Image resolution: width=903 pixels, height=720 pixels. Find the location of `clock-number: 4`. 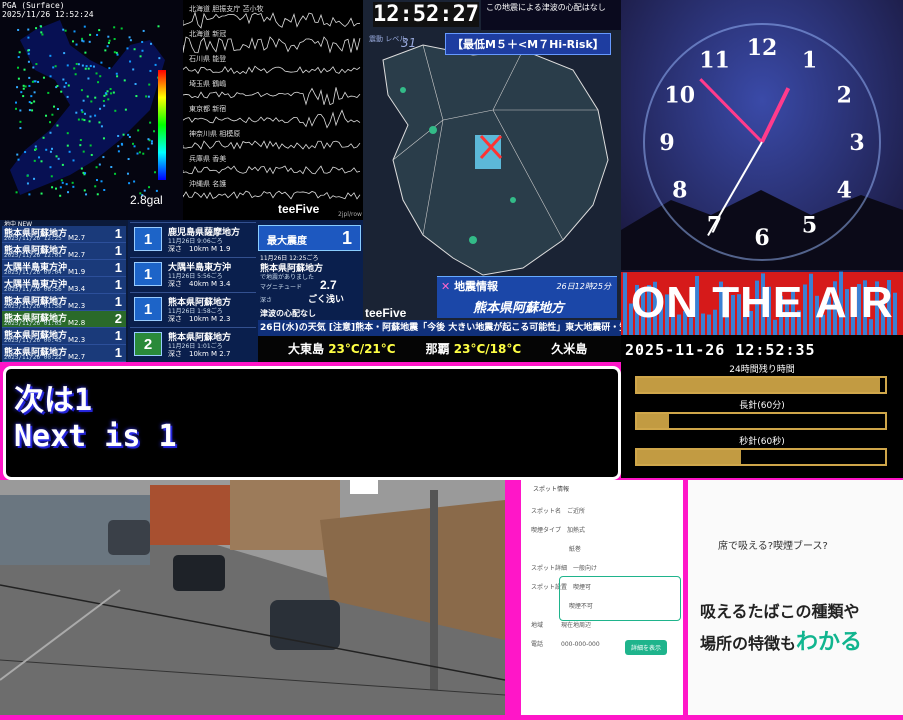

clock-number: 4 is located at coordinates (844, 191).